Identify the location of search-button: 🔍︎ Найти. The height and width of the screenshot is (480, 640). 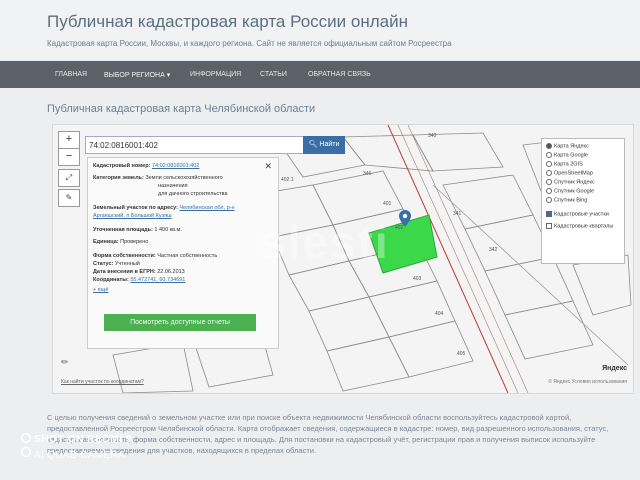
(324, 145).